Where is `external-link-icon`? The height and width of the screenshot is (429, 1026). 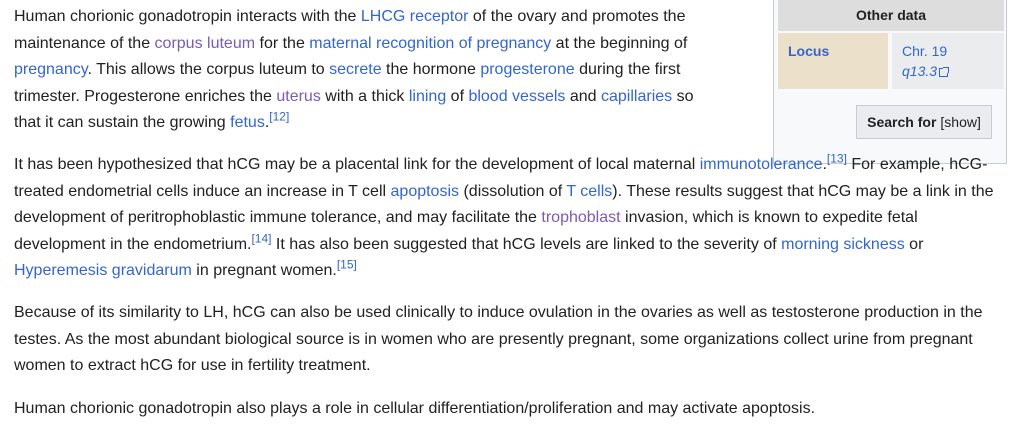 external-link-icon is located at coordinates (944, 72).